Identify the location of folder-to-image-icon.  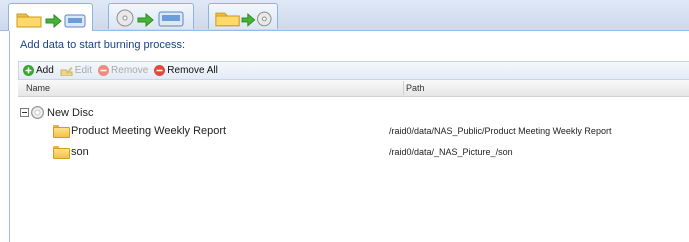
(243, 19).